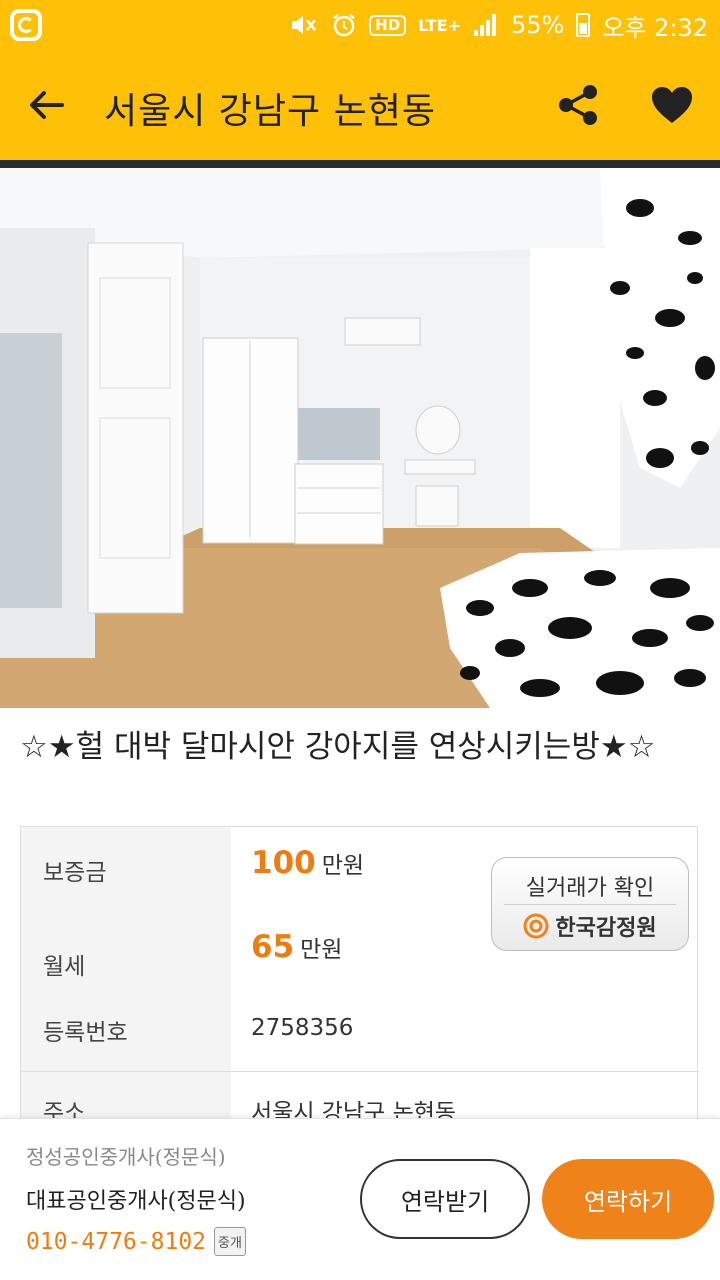  Describe the element at coordinates (64, 967) in the screenshot. I see `monthly-rent-label: 월세` at that location.